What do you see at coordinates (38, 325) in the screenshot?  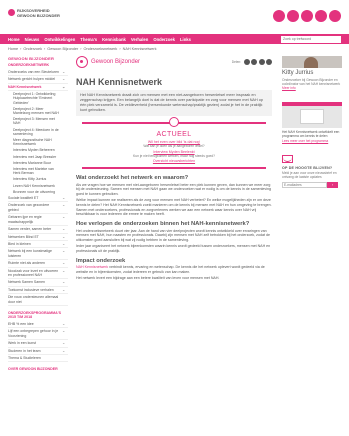 I see `sidebar-item: EHB % een idee ⌄` at bounding box center [38, 325].